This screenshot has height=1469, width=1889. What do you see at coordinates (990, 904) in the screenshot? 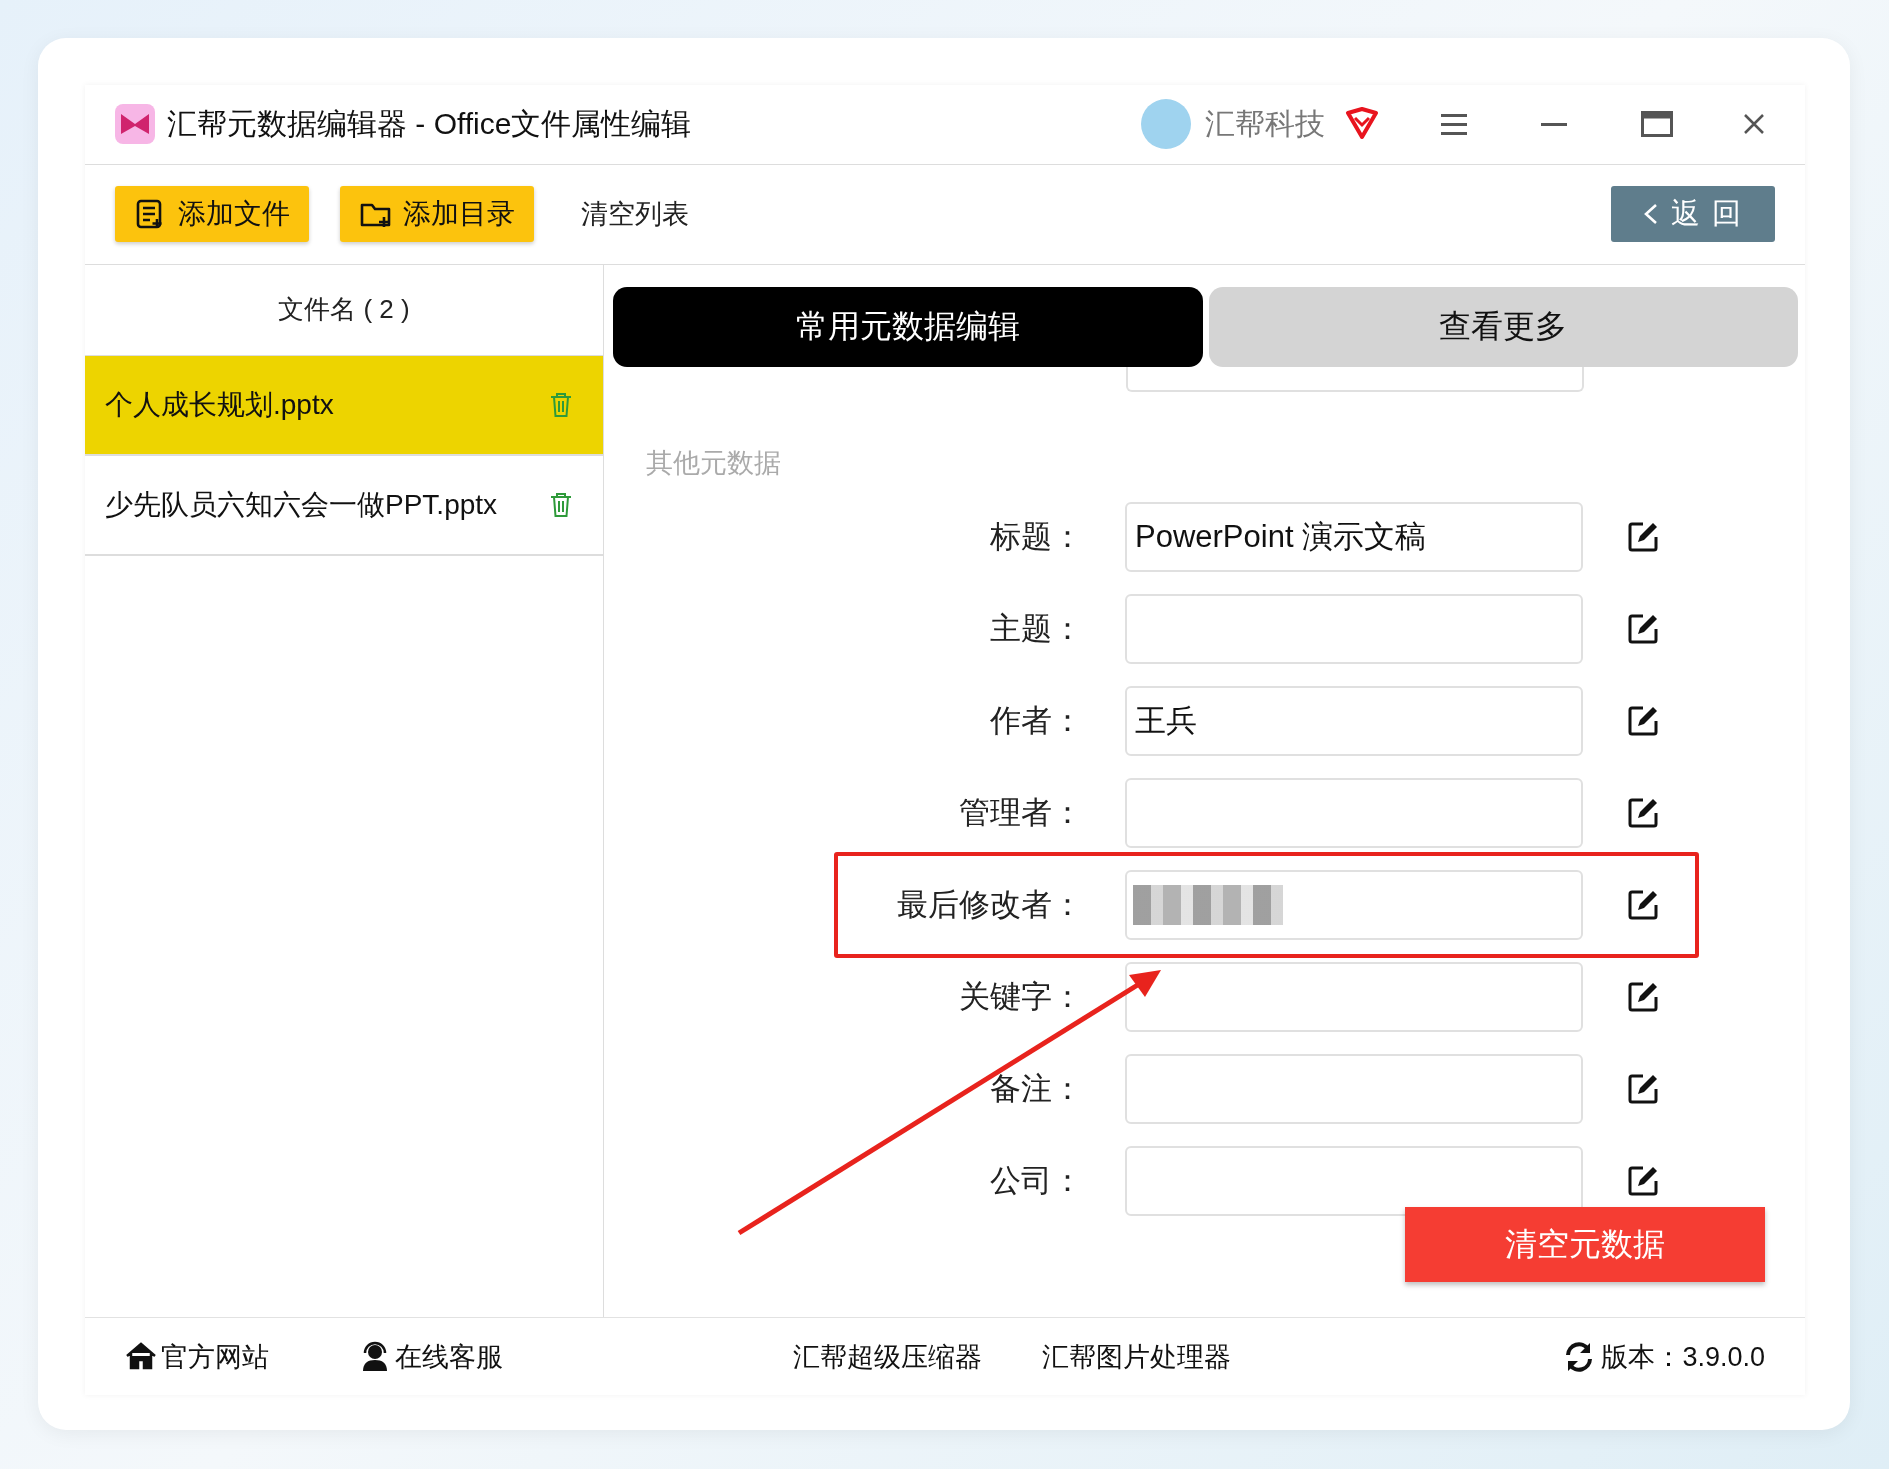
I see `field-label: 最后修改者：` at bounding box center [990, 904].